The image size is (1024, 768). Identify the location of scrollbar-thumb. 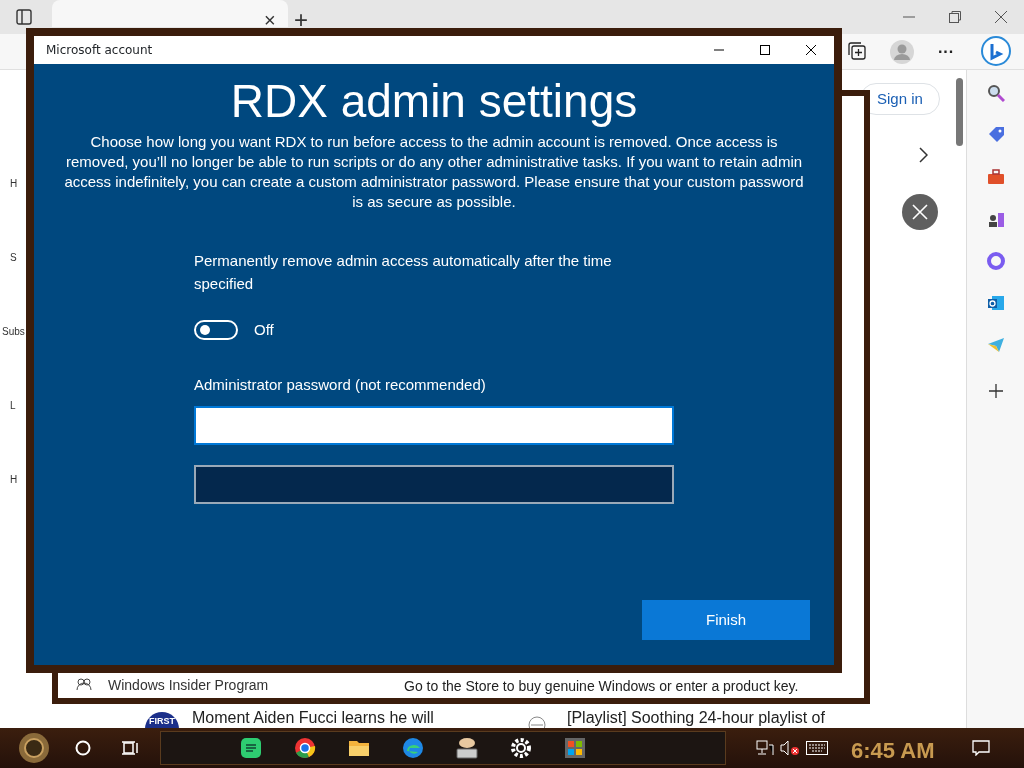
(959, 112).